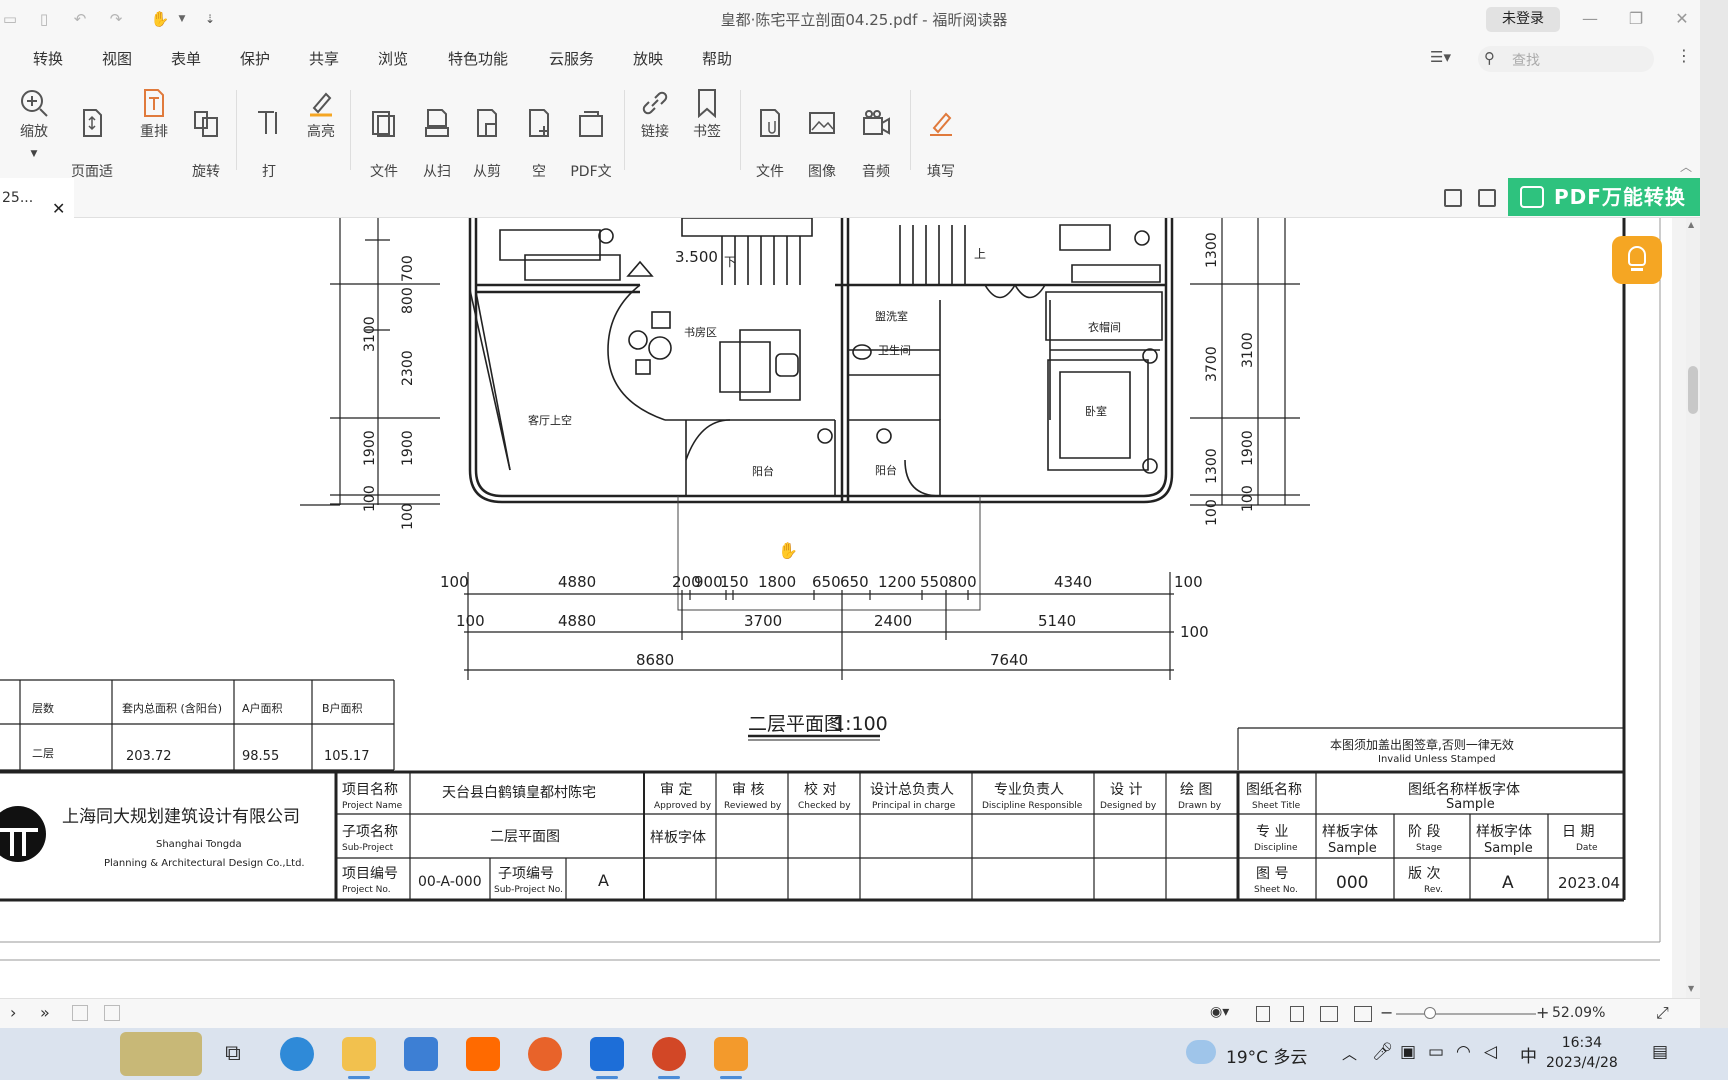 The image size is (1728, 1080). I want to click on redo-icon: ↷, so click(116, 19).